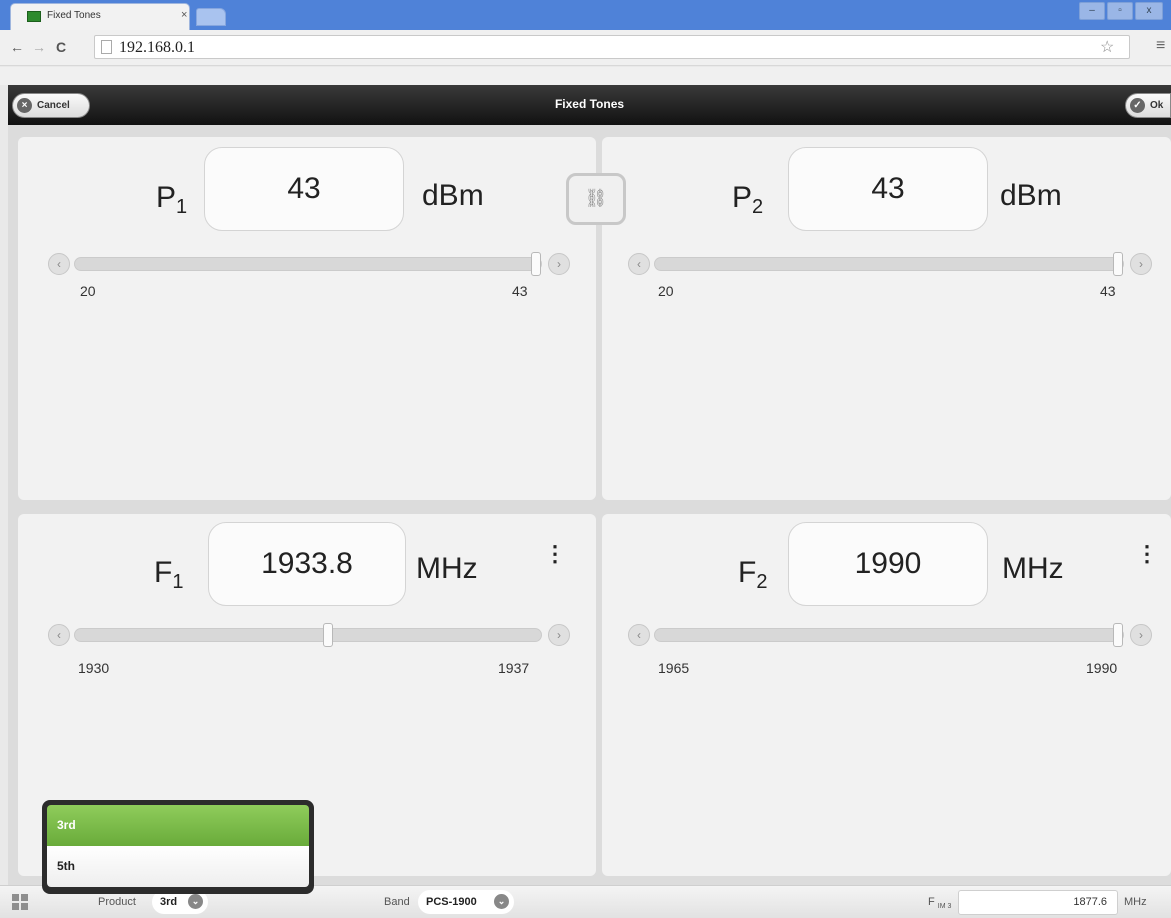 The image size is (1171, 918). What do you see at coordinates (184, 15) in the screenshot?
I see `tab-close-icon: ×` at bounding box center [184, 15].